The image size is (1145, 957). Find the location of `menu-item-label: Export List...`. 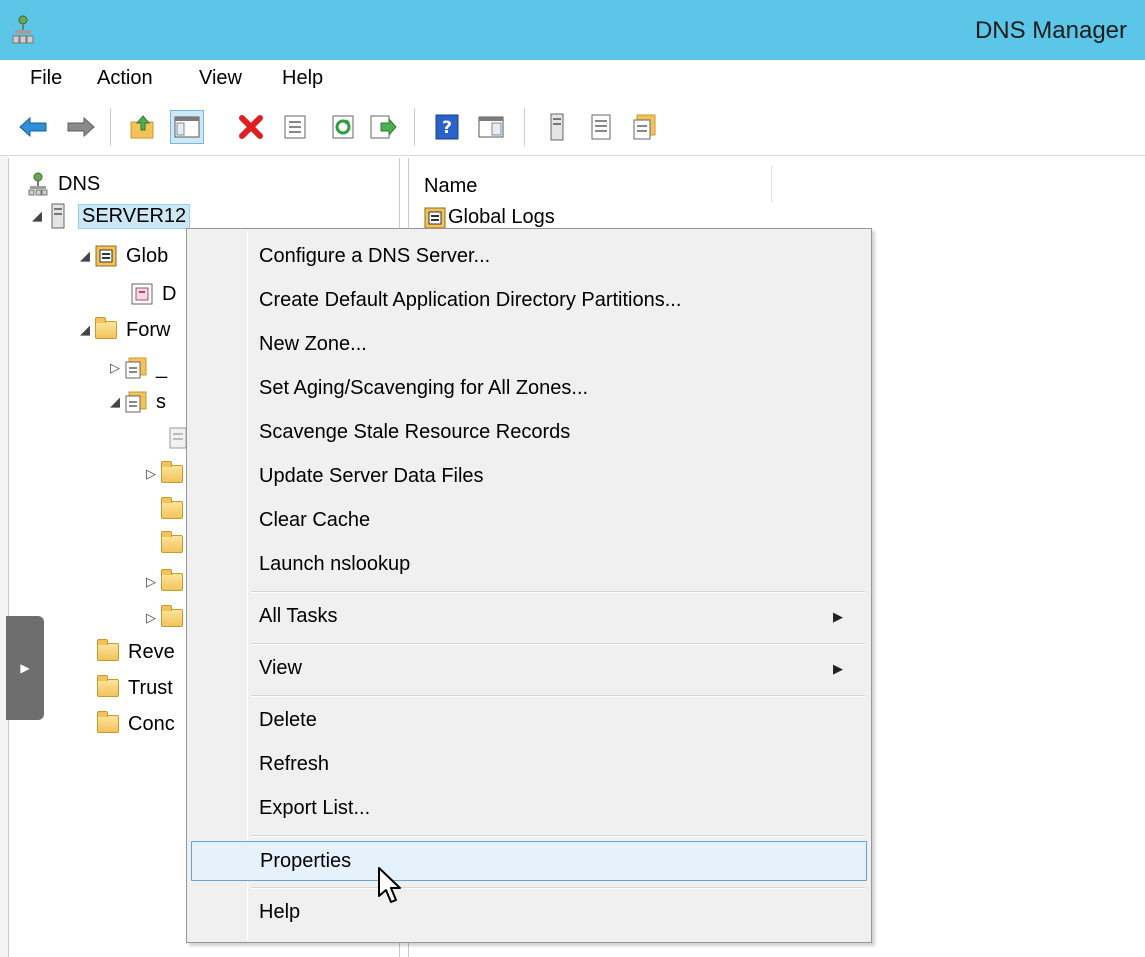

menu-item-label: Export List... is located at coordinates (315, 808).